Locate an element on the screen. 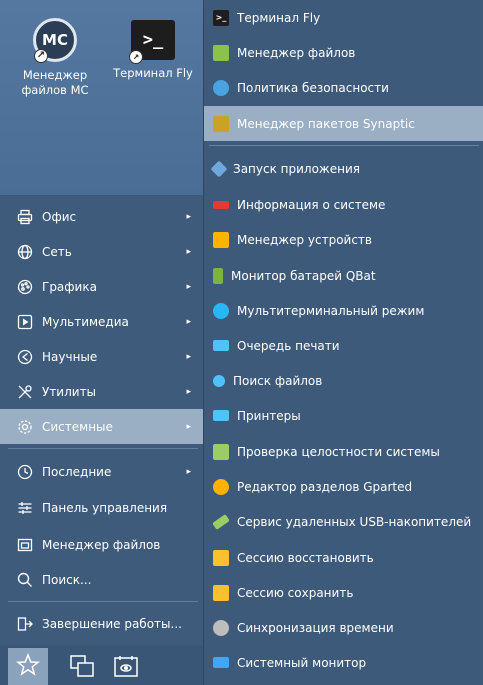 Image resolution: width=483 pixels, height=685 pixels. logout-icon is located at coordinates (25, 624).